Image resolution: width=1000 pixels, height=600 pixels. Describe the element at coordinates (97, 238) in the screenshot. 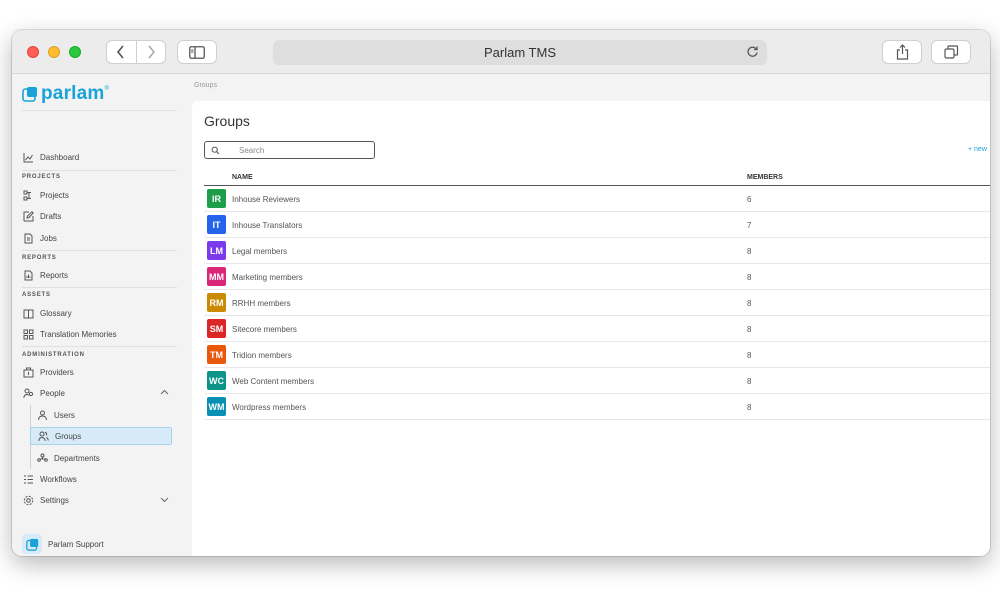

I see `sidebar-item-jobs: Jobs` at that location.